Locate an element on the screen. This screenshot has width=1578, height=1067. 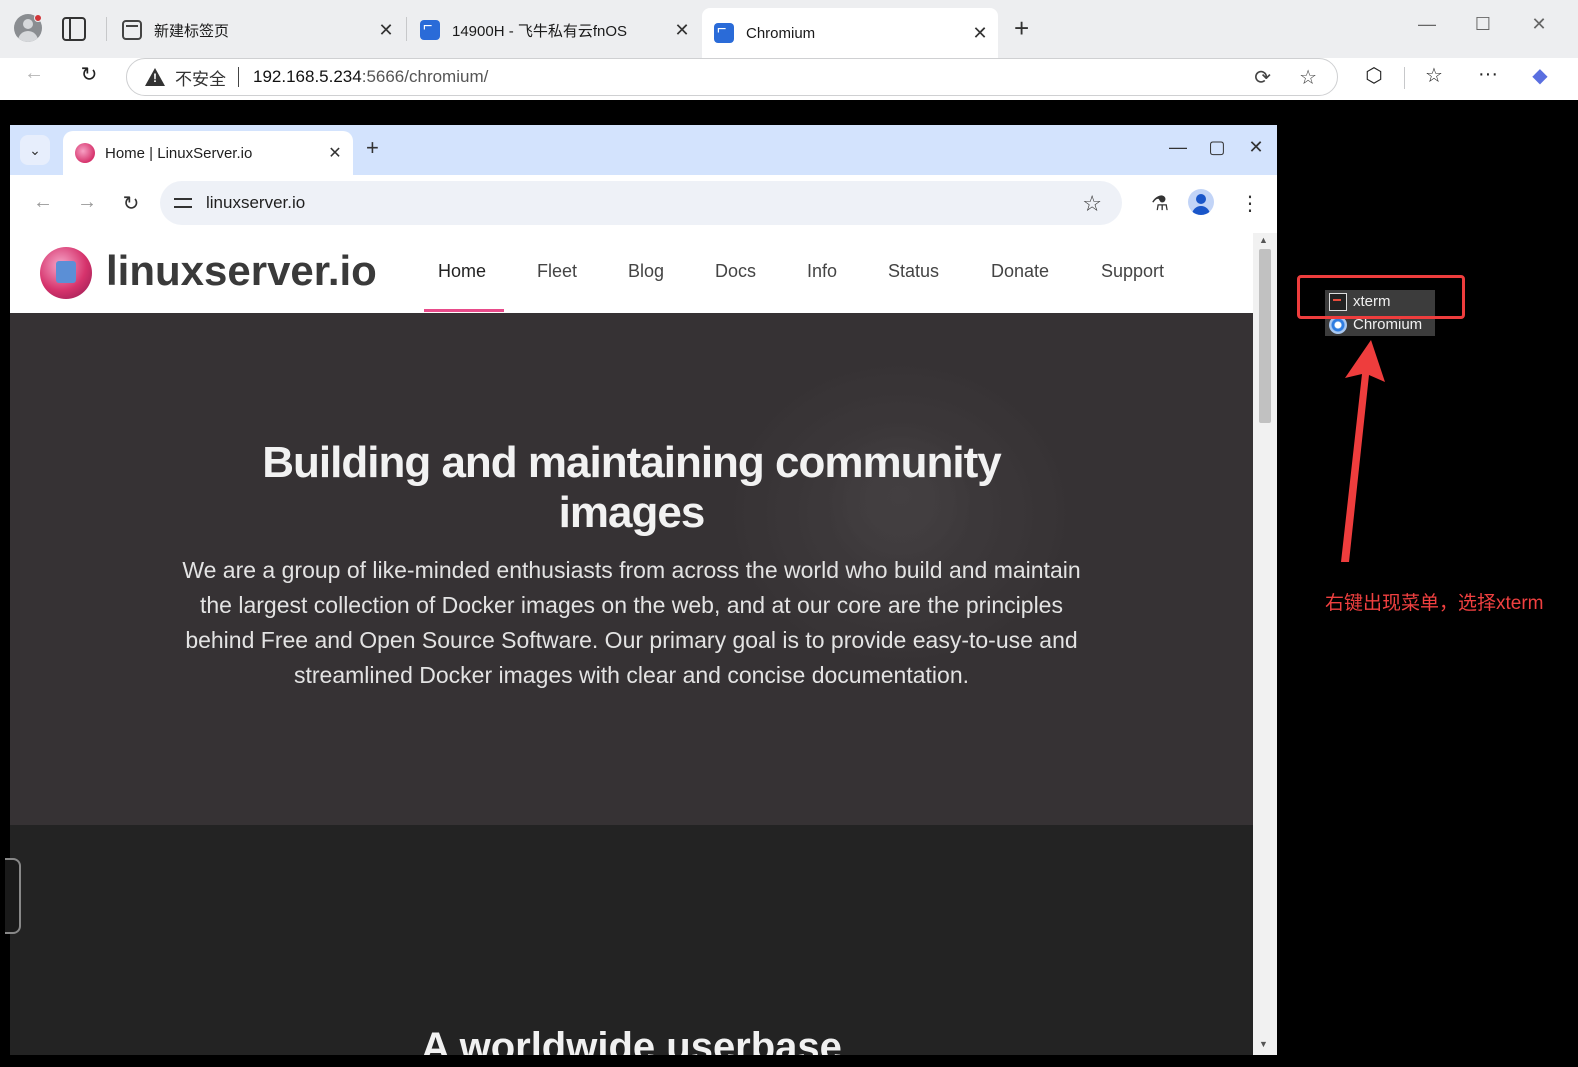
scroll-up-icon: ▲ is located at coordinates (1263, 240).